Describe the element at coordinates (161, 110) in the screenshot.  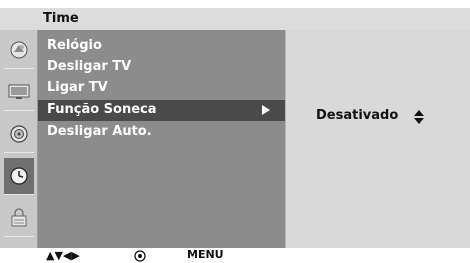
I see `menu-item-funcao-soneca: Função Soneca` at that location.